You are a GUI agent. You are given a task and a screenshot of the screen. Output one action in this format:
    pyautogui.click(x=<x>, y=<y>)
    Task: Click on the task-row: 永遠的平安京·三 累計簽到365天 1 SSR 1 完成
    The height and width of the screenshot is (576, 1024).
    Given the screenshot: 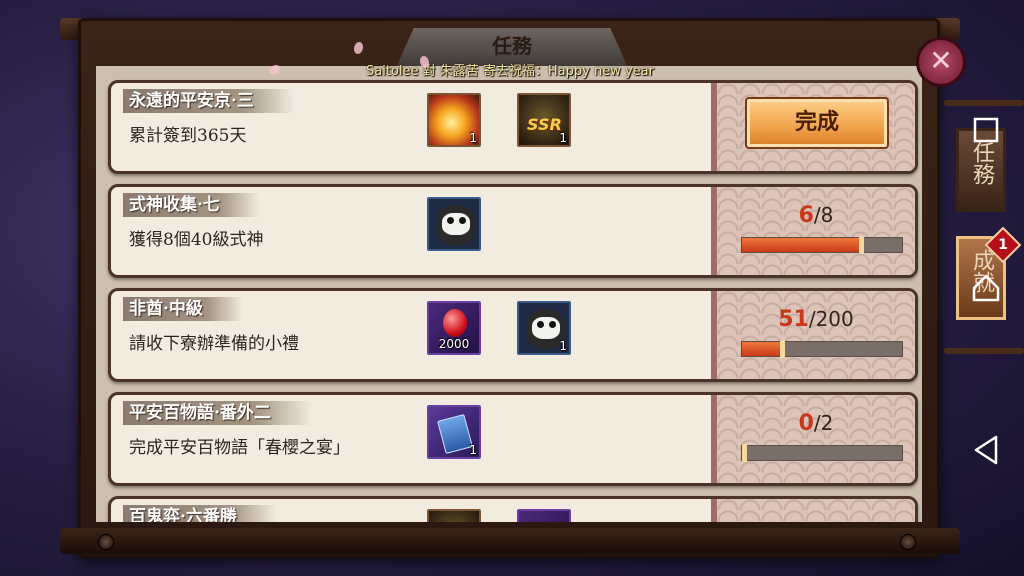 What is the action you would take?
    pyautogui.click(x=513, y=127)
    